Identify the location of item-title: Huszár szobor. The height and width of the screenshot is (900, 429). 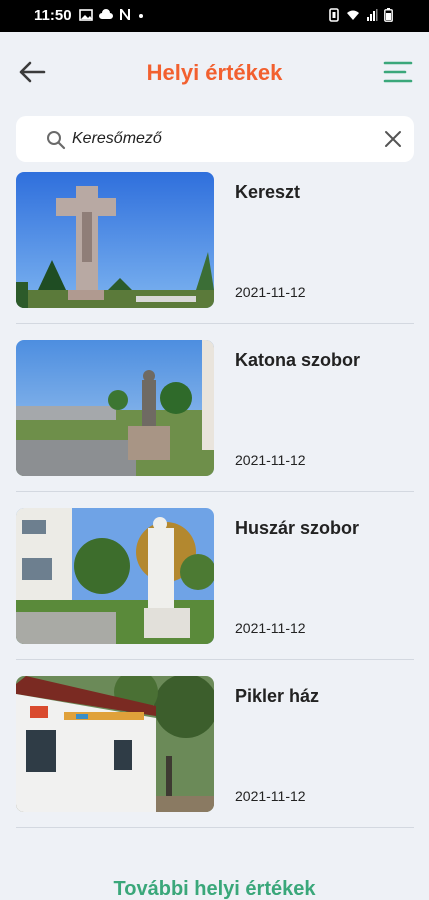
(297, 528).